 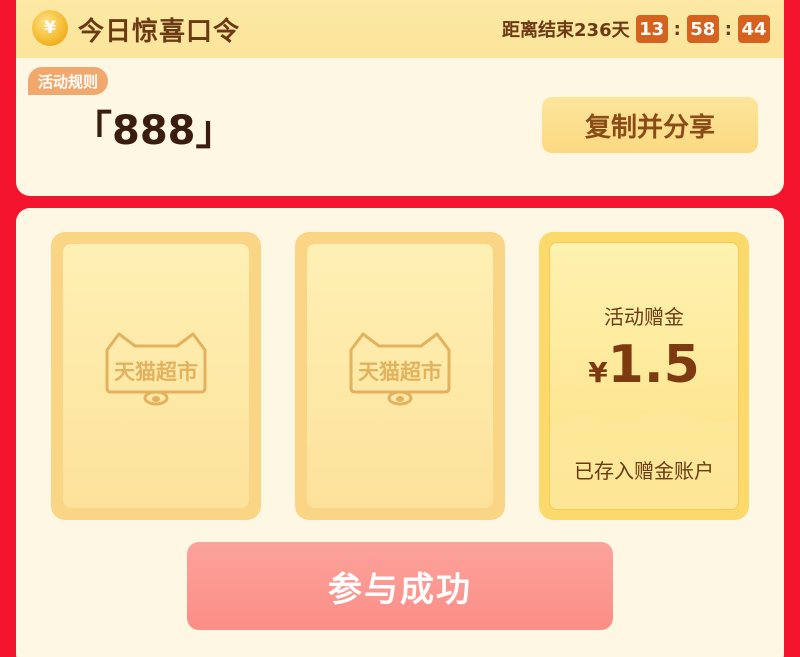 I want to click on bonus-card: 活动赠金 ¥1.5 已存入赠金账户, so click(x=644, y=376).